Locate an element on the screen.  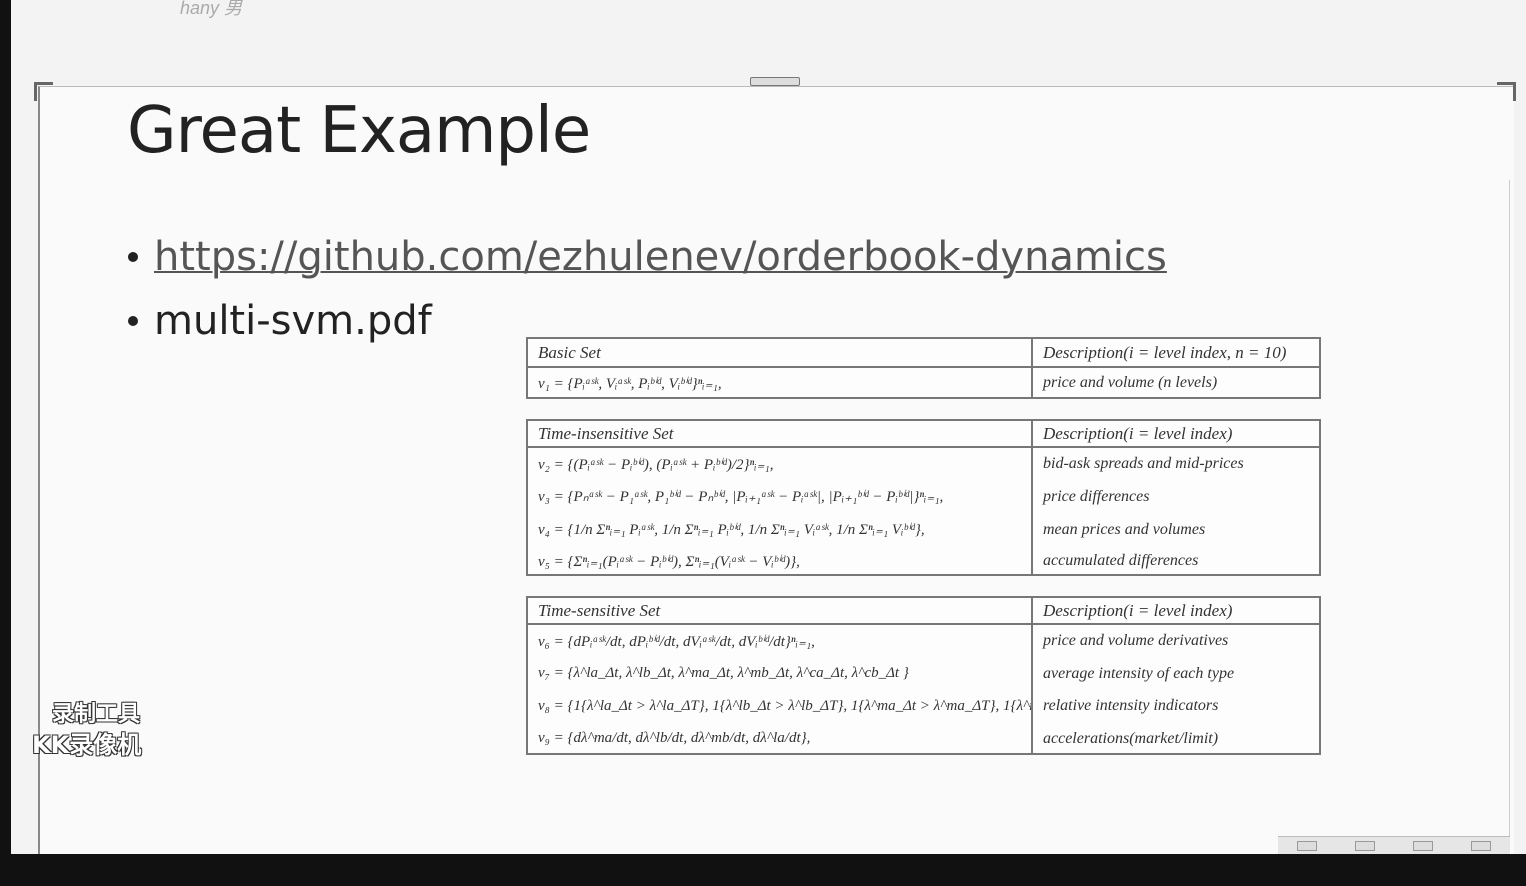
table-formula: v₁ = {Pᵢᵃˢᵏ, Vᵢᵃˢᵏ, Pᵢᵇⁱᵈ, Vᵢᵇⁱᵈ}ⁿᵢ₌₁, is located at coordinates (780, 383).